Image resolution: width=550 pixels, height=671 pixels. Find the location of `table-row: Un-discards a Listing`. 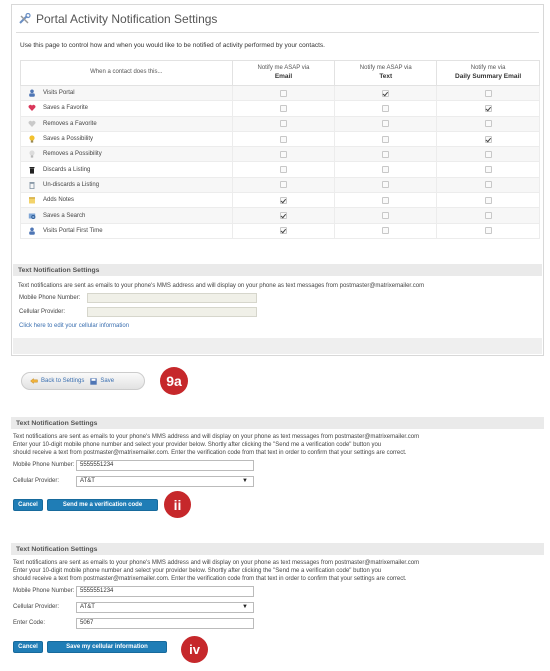

table-row: Un-discards a Listing is located at coordinates (280, 185).